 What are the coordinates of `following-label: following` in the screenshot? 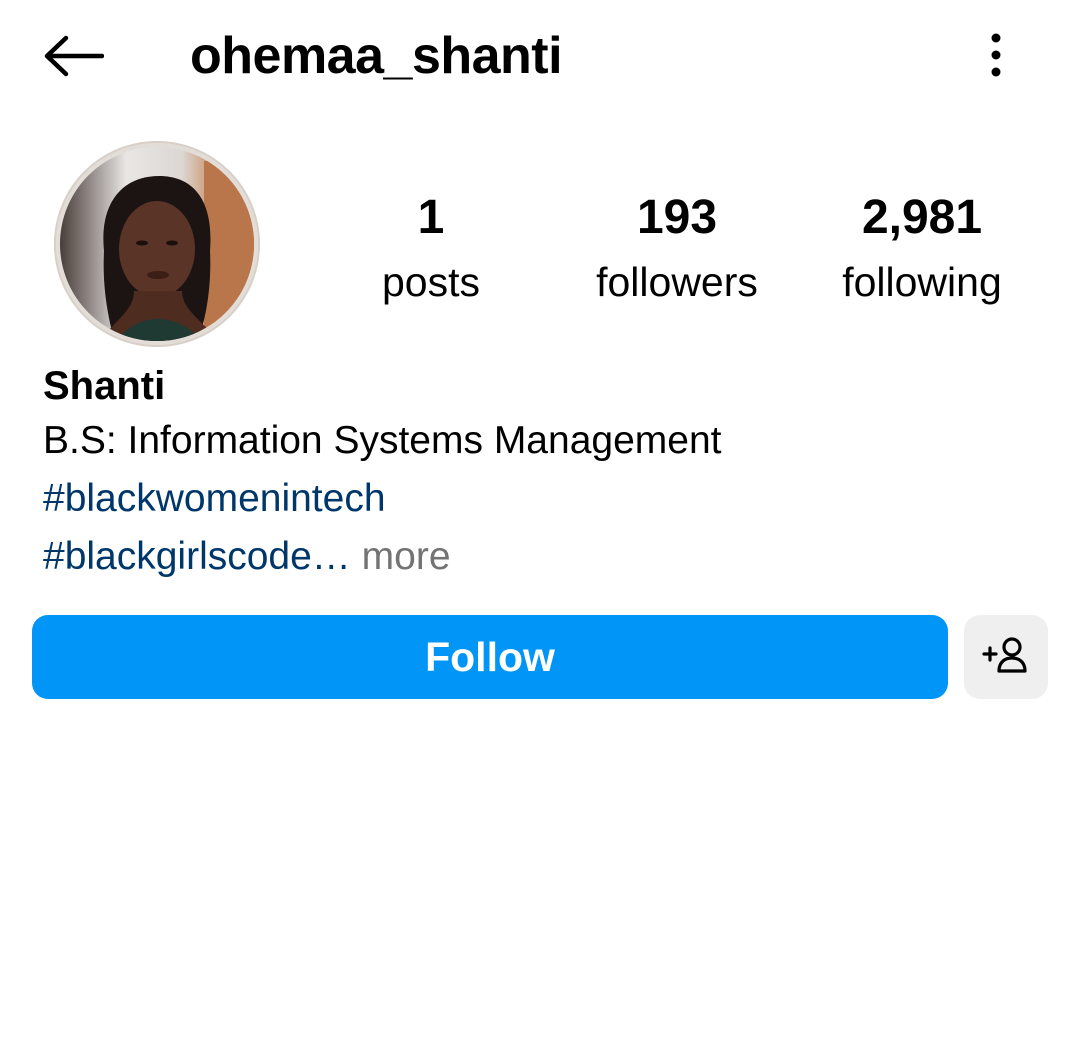 It's located at (922, 282).